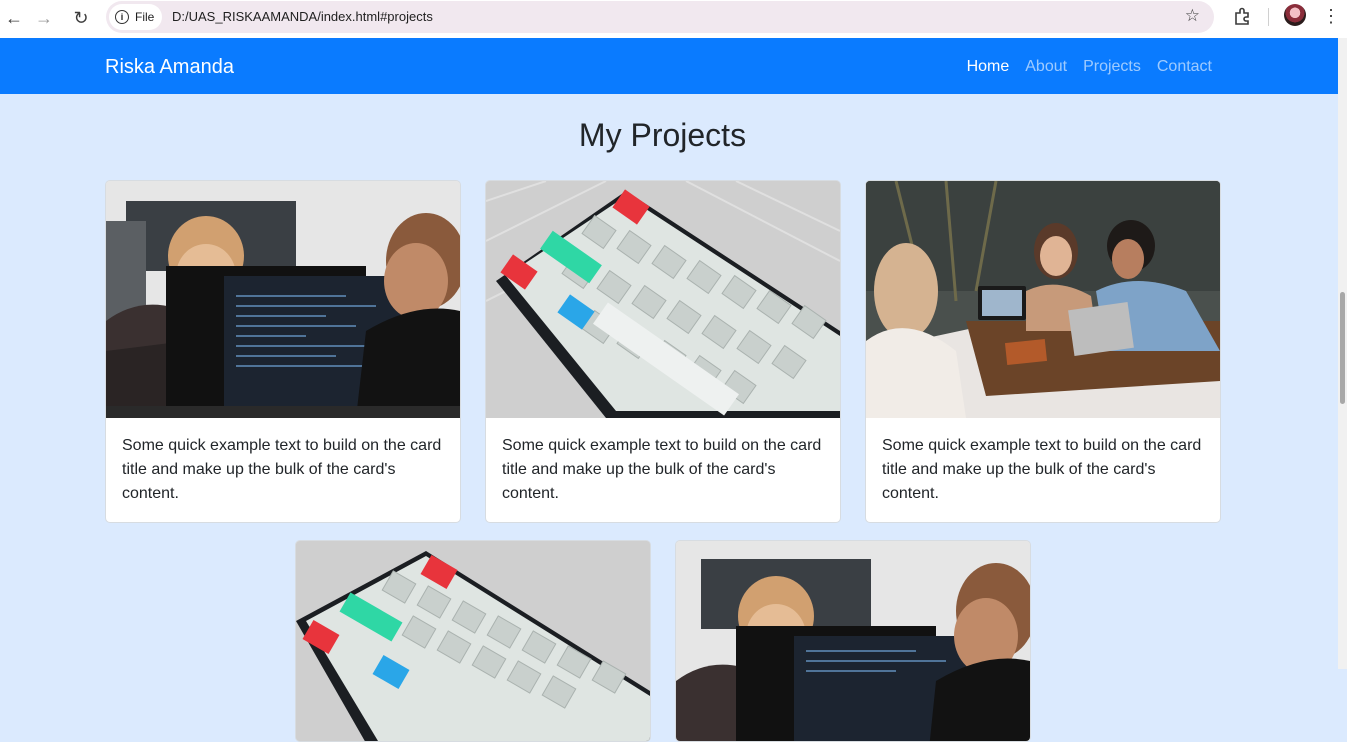 The width and height of the screenshot is (1347, 742). What do you see at coordinates (44, 18) in the screenshot?
I see `forward-icon: →` at bounding box center [44, 18].